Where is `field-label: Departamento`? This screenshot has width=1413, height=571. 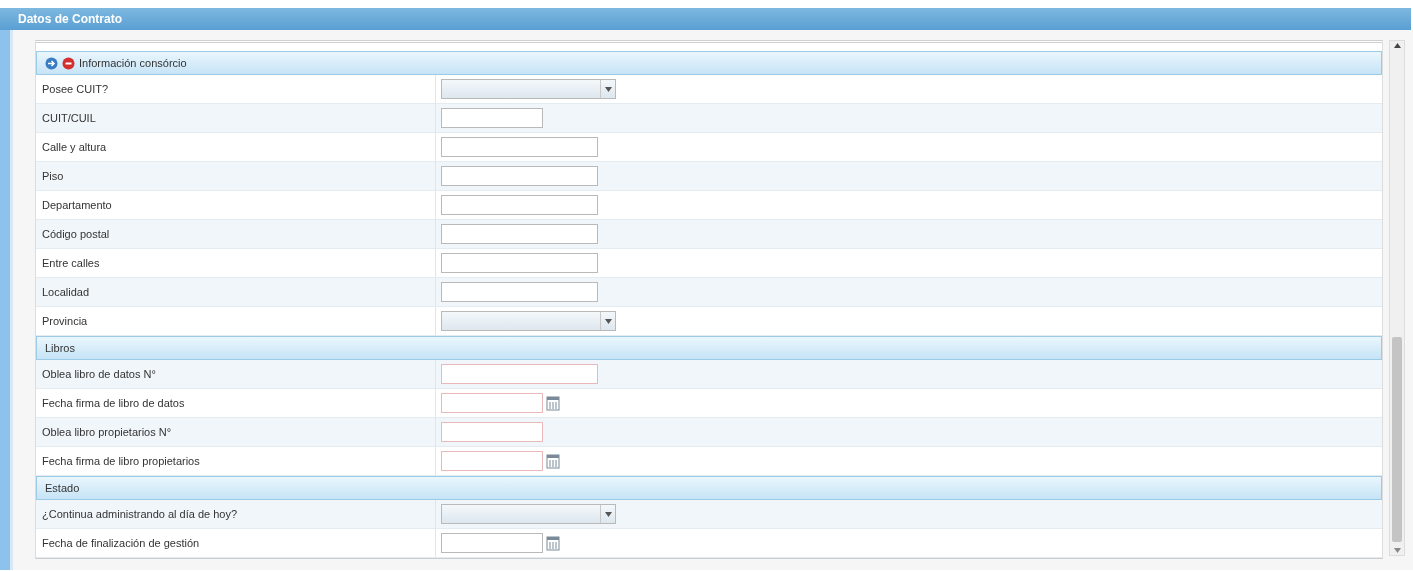 field-label: Departamento is located at coordinates (77, 205).